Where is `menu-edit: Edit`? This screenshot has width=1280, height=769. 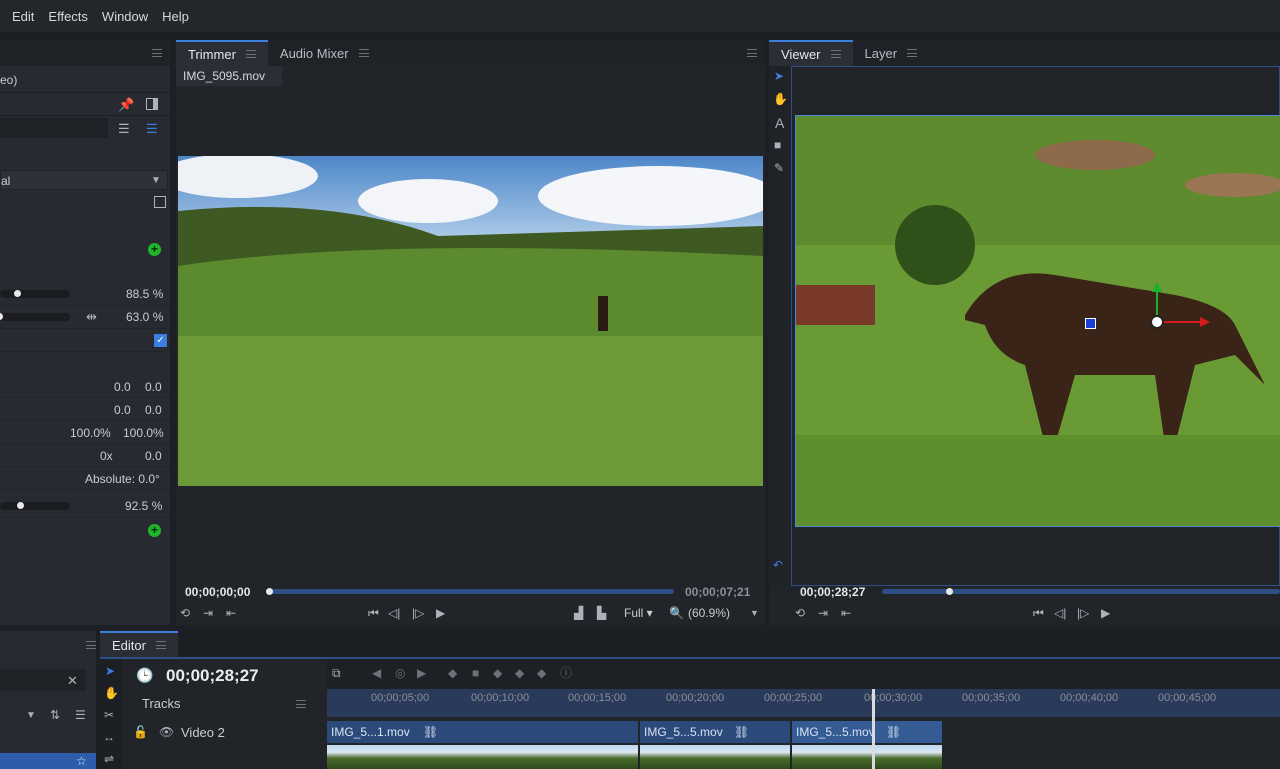
menu-edit: Edit is located at coordinates (23, 16).